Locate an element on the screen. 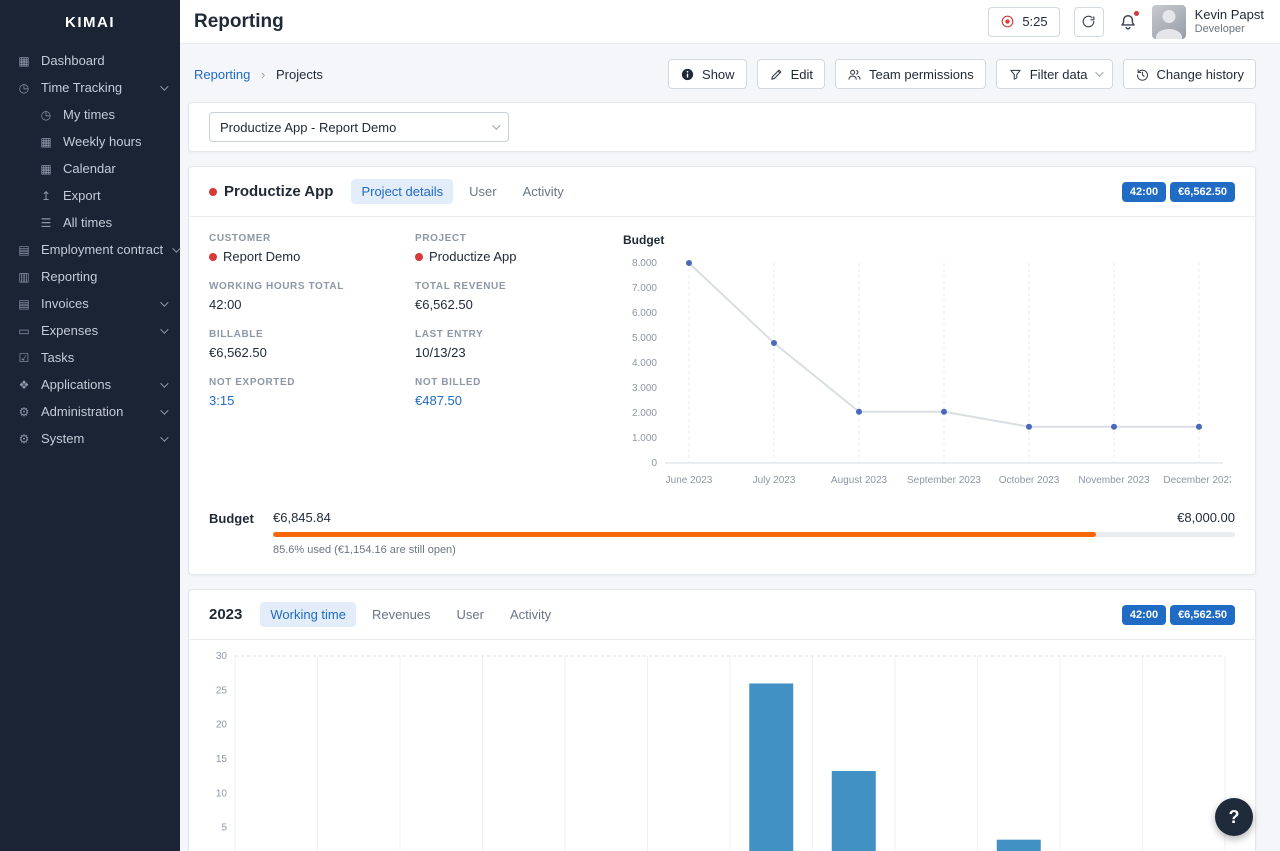 The height and width of the screenshot is (851, 1280). not-exported-link: 3:15 is located at coordinates (306, 400).